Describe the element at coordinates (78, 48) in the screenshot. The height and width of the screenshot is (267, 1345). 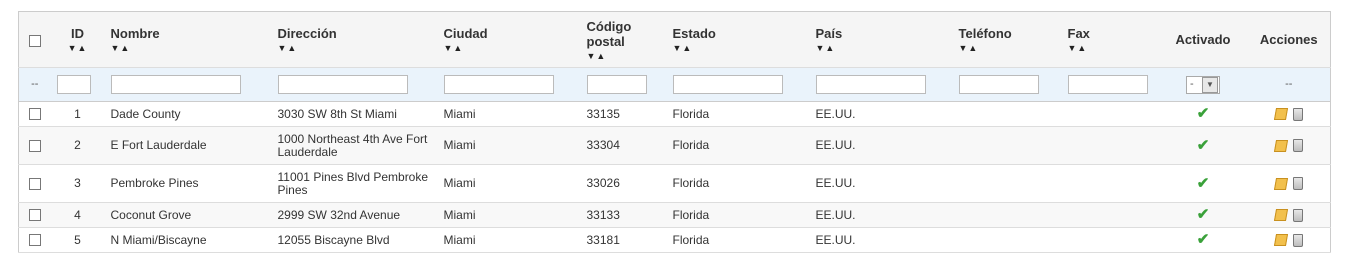
I see `sort-id-arrows: ▼▲` at that location.